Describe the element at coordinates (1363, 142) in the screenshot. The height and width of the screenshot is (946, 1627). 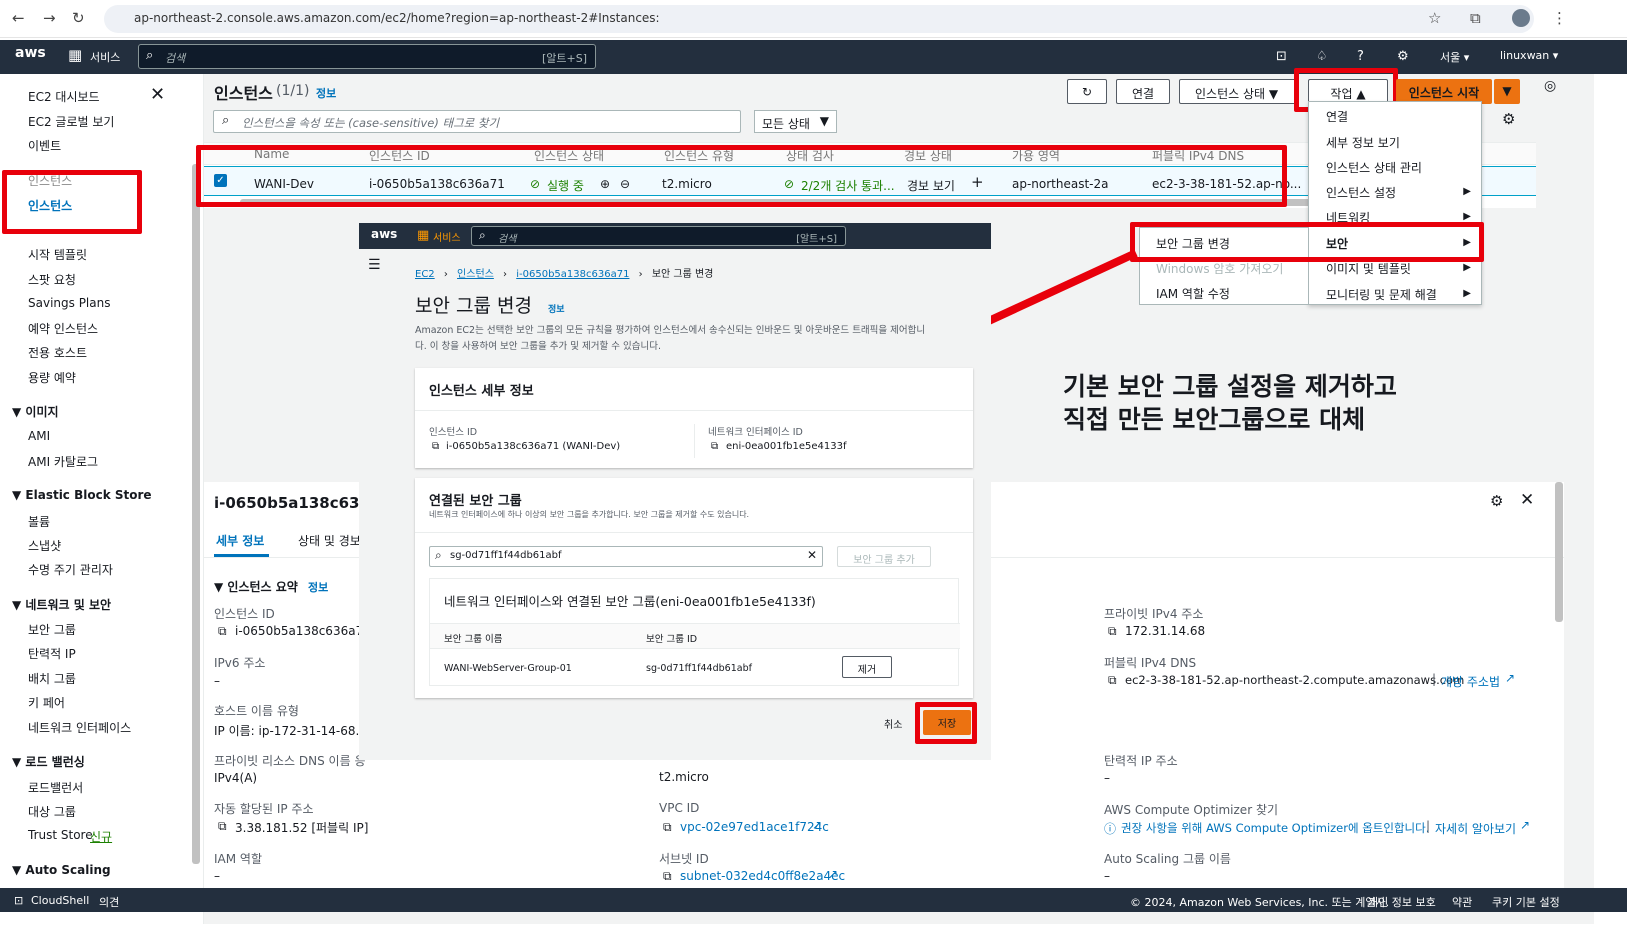
I see `menu-item-view-details: 세부 정보 보기` at that location.